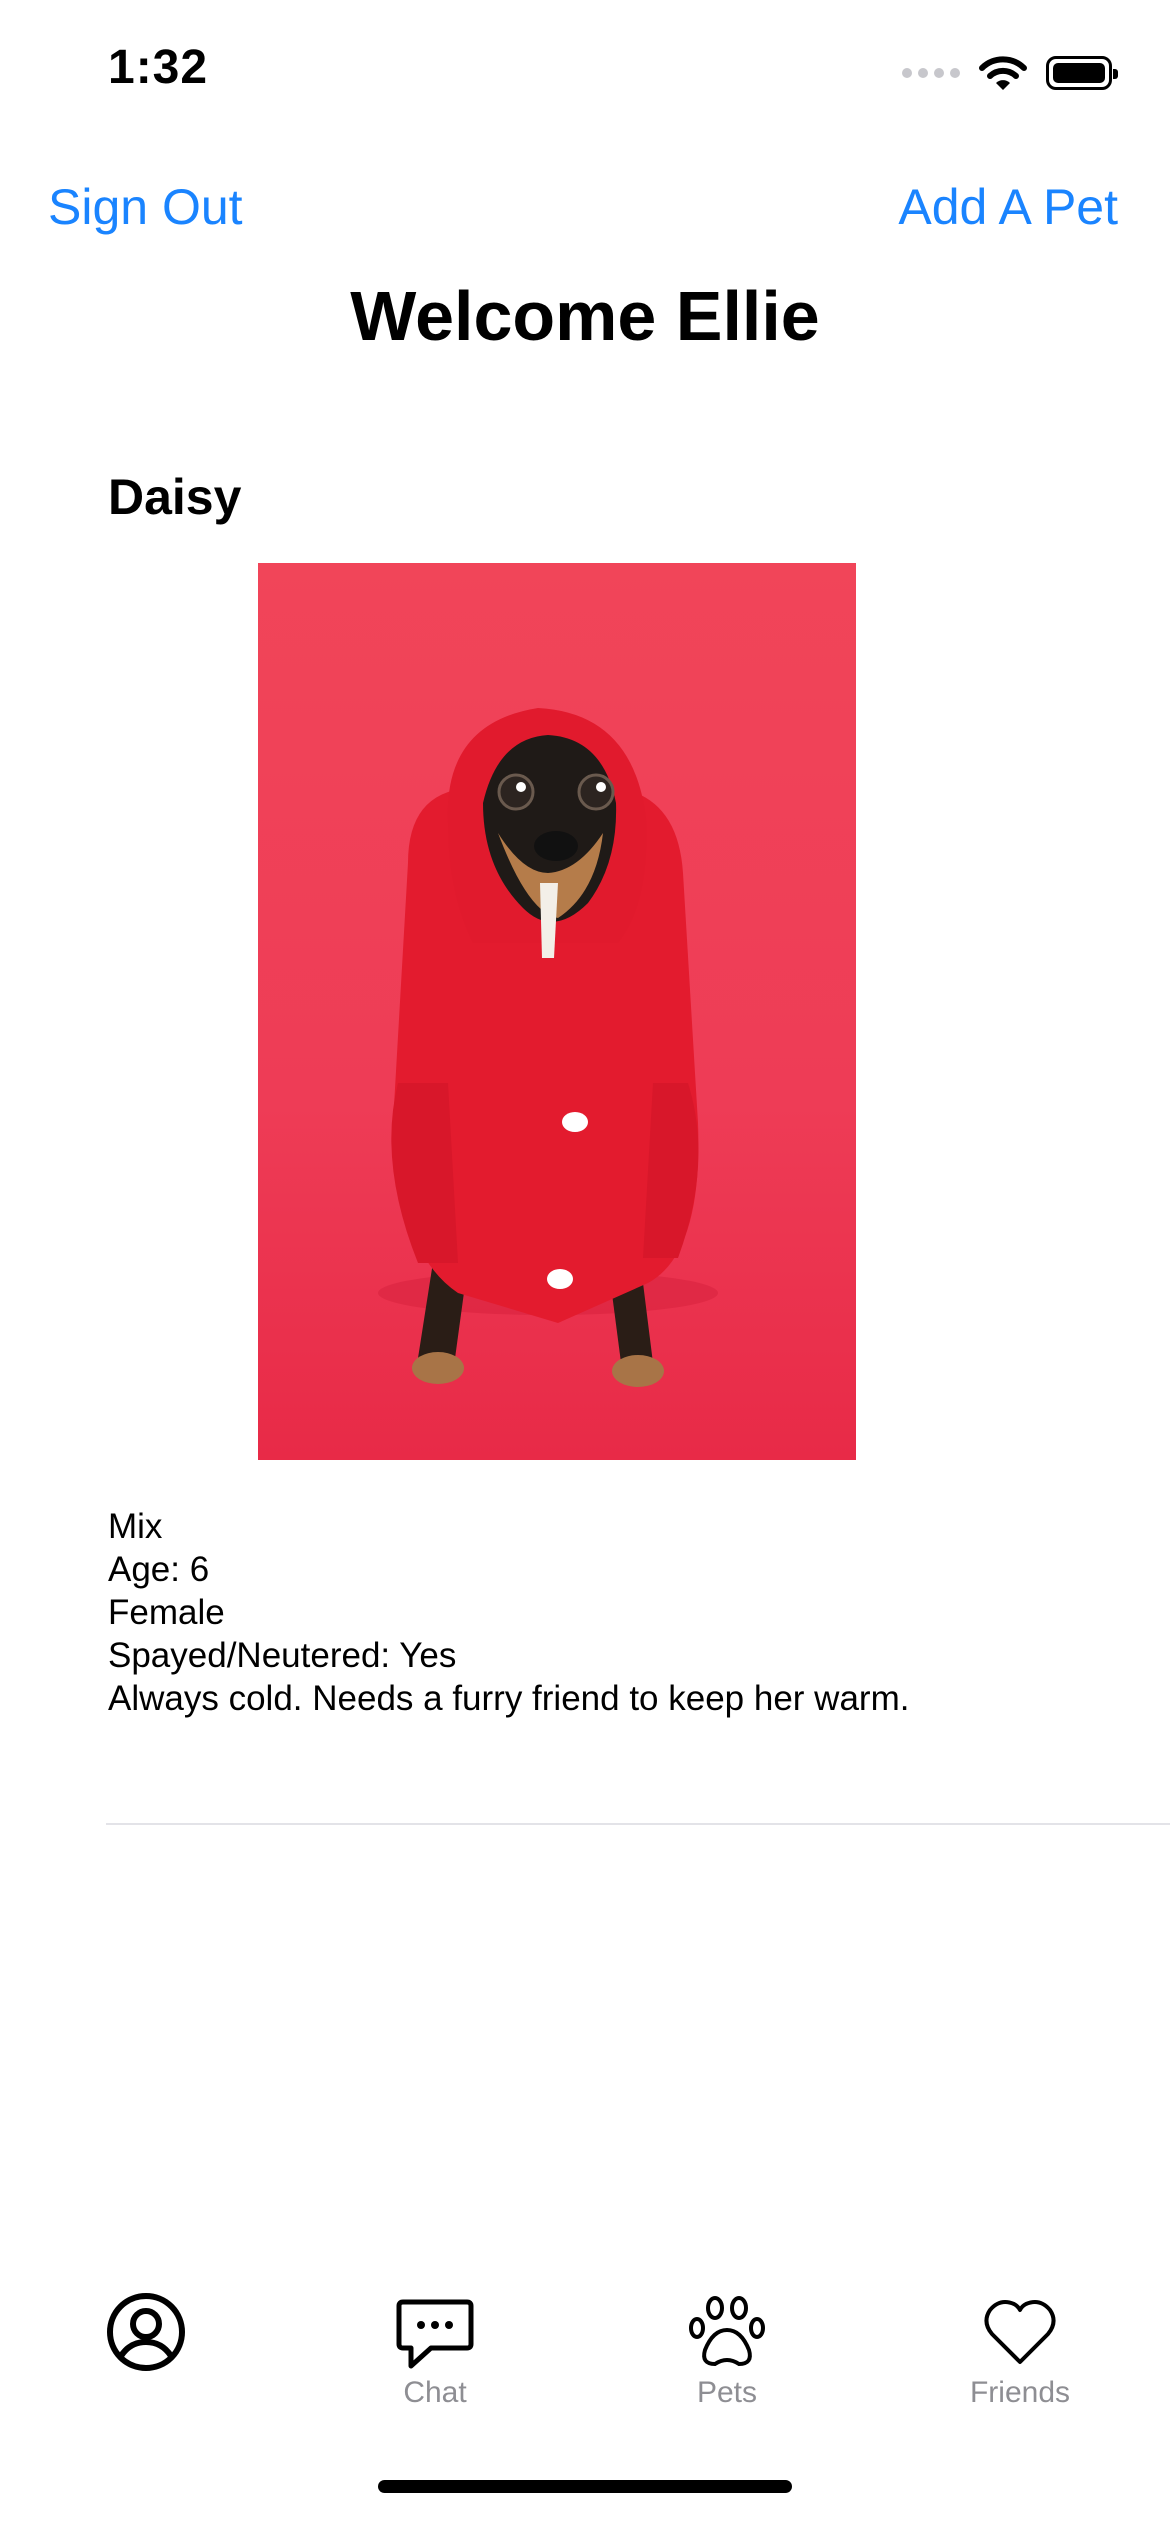 This screenshot has height=2532, width=1170. What do you see at coordinates (585, 2486) in the screenshot?
I see `home-indicator` at bounding box center [585, 2486].